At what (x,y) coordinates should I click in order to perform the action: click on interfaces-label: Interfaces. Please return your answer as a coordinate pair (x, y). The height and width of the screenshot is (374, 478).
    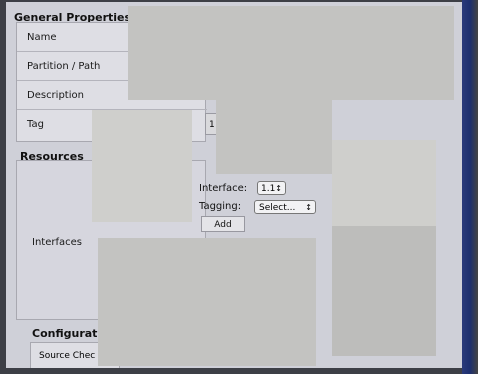
    Looking at the image, I should click on (57, 242).